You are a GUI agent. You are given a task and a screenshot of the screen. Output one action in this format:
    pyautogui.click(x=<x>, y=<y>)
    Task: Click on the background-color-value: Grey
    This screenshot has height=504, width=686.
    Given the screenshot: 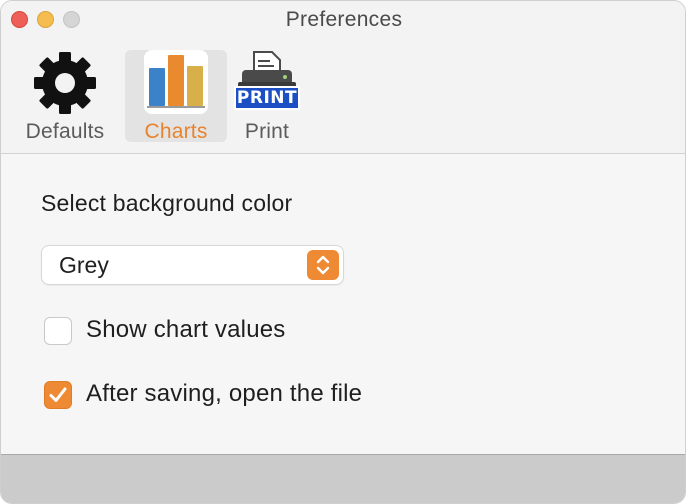 What is the action you would take?
    pyautogui.click(x=84, y=265)
    